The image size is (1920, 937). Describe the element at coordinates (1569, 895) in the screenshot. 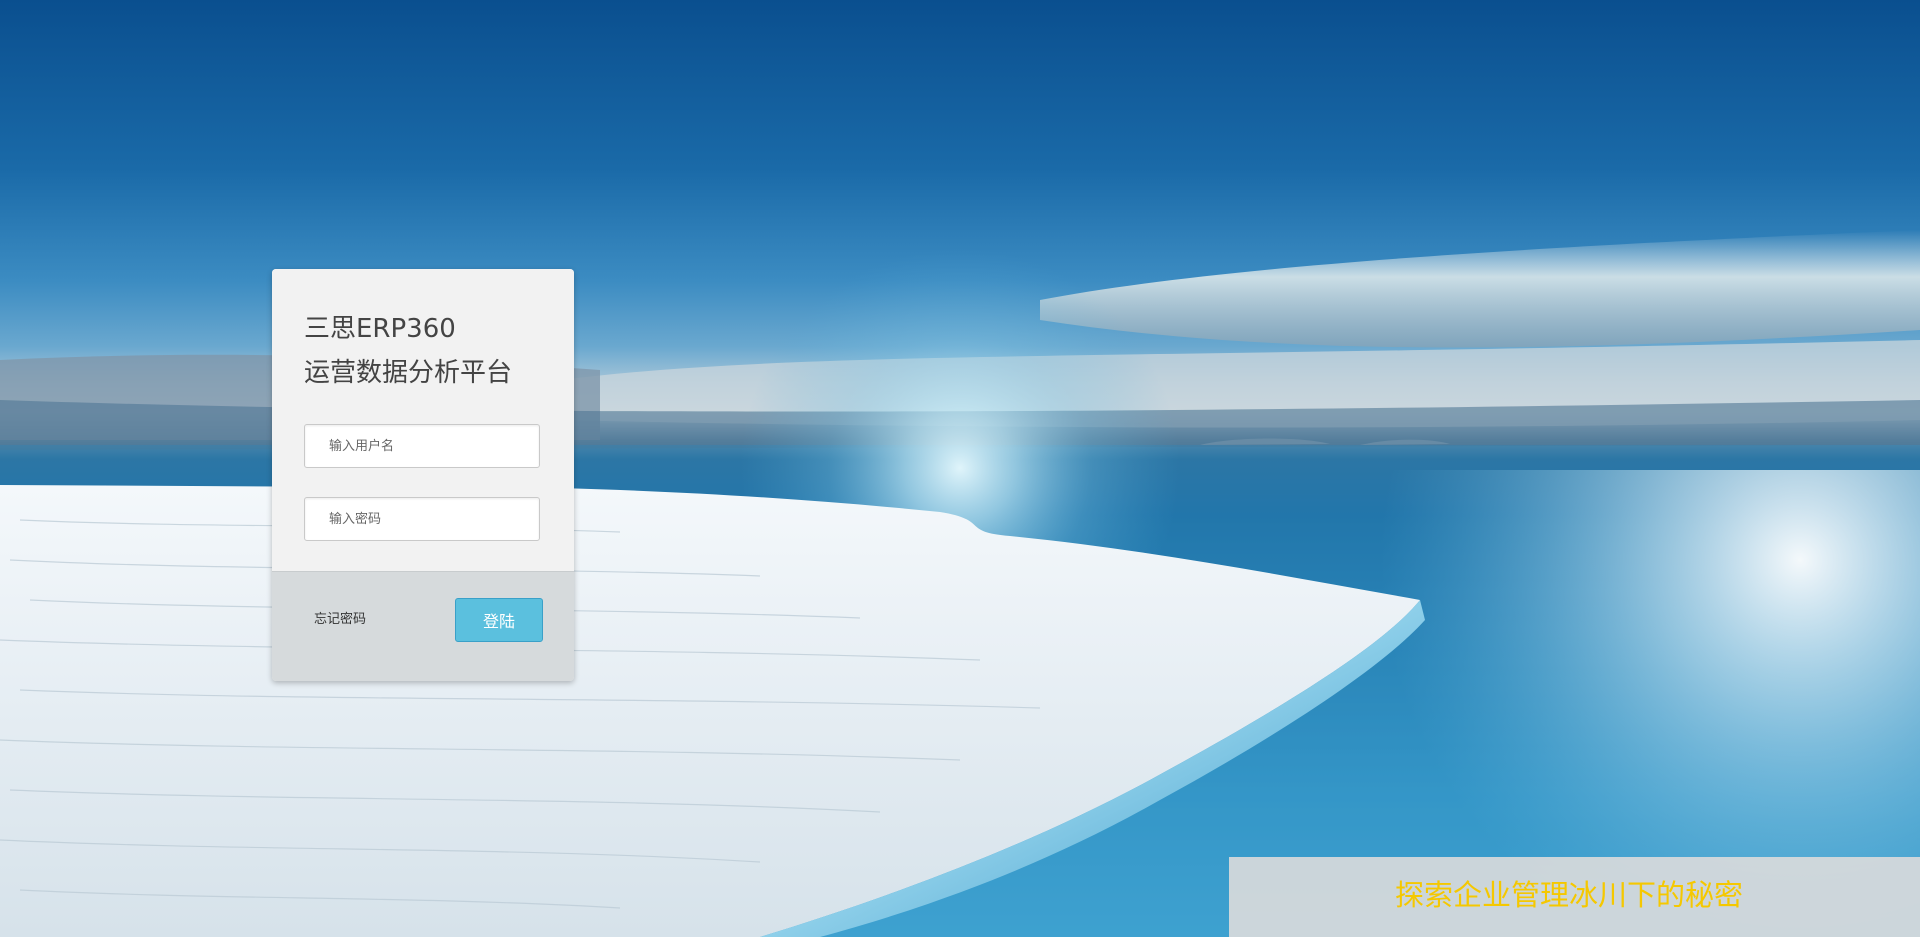

I see `slogan-text: 探索企业管理冰川下的秘密` at that location.